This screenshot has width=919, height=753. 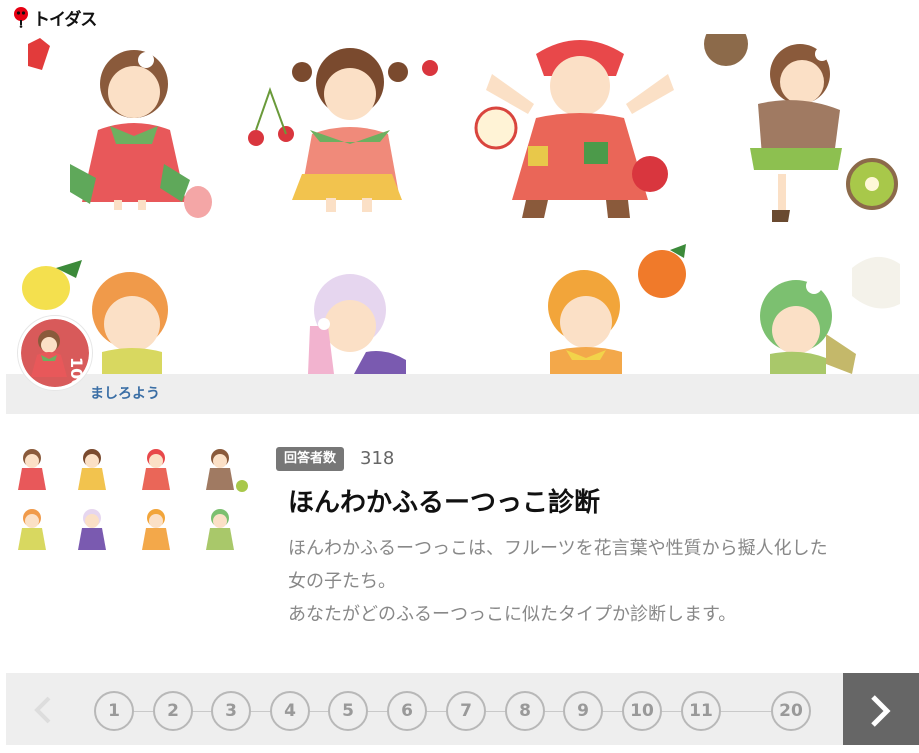 I want to click on chevron-right-icon, so click(x=881, y=711).